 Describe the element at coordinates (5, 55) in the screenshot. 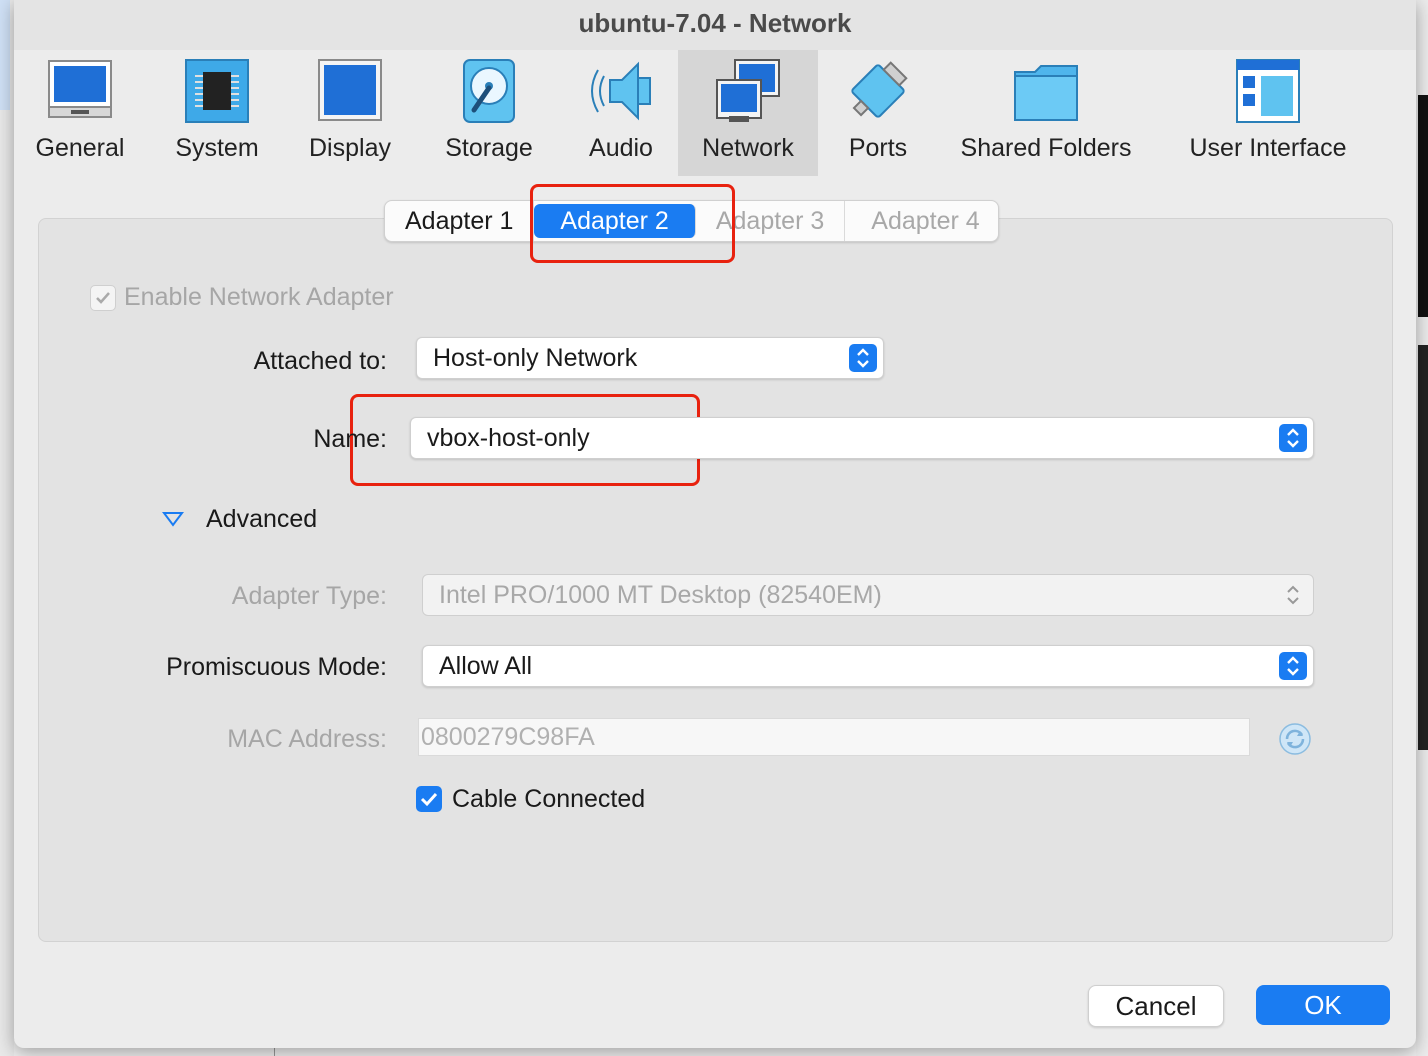

I see `background-selection` at that location.